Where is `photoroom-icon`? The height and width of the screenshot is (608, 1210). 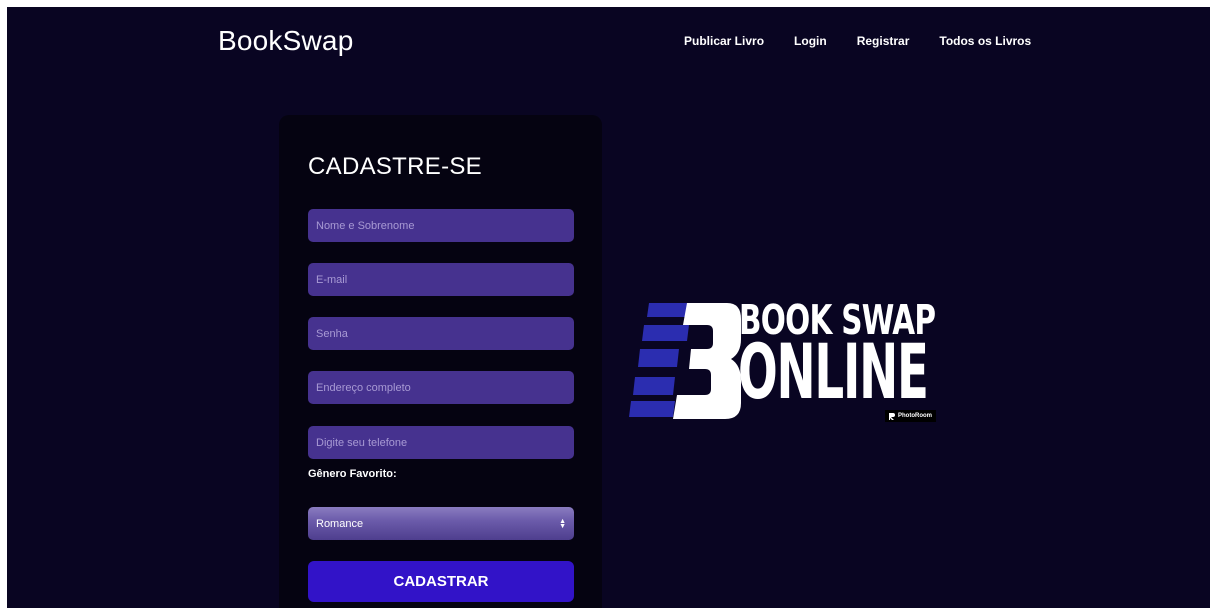
photoroom-icon is located at coordinates (892, 416).